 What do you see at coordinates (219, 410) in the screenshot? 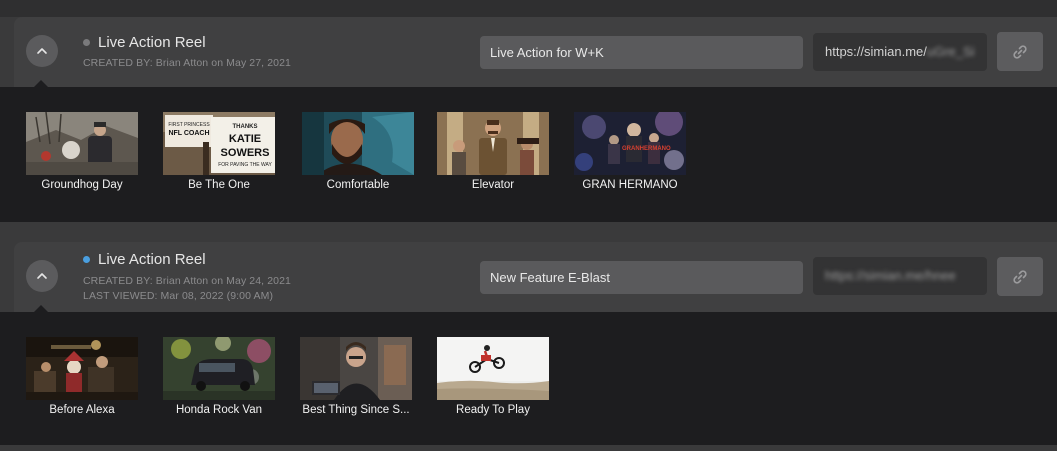
I see `video-title: Honda Rock Van` at bounding box center [219, 410].